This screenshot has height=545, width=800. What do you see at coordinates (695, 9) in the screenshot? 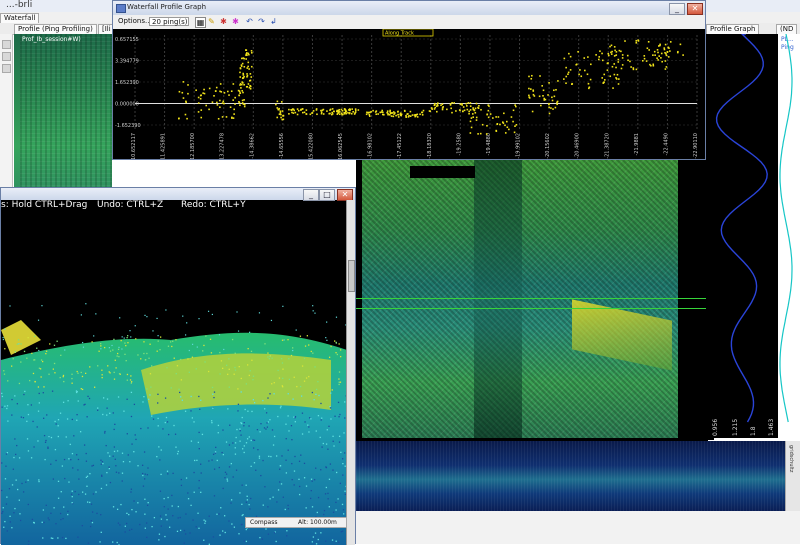
I see `close-button: ✕` at bounding box center [695, 9].